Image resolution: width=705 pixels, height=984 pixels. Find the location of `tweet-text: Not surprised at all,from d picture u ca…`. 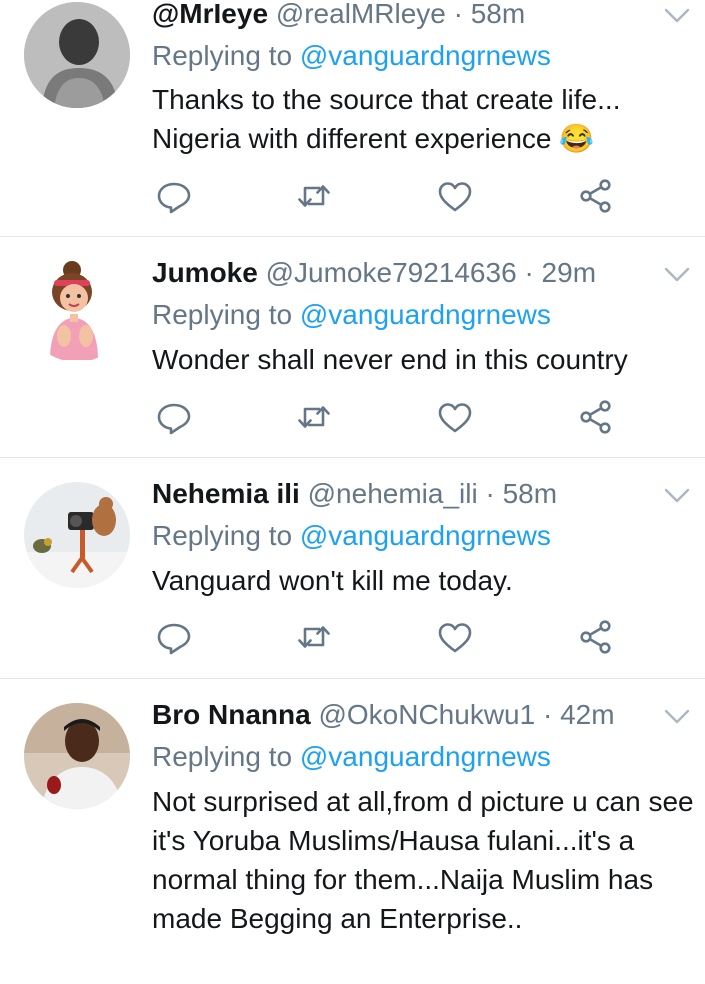

tweet-text: Not surprised at all,from d picture u ca… is located at coordinates (423, 860).